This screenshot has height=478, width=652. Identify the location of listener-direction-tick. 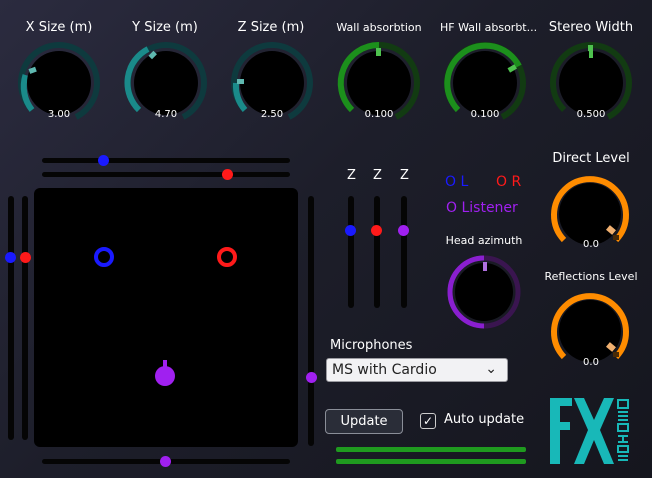
(165, 364).